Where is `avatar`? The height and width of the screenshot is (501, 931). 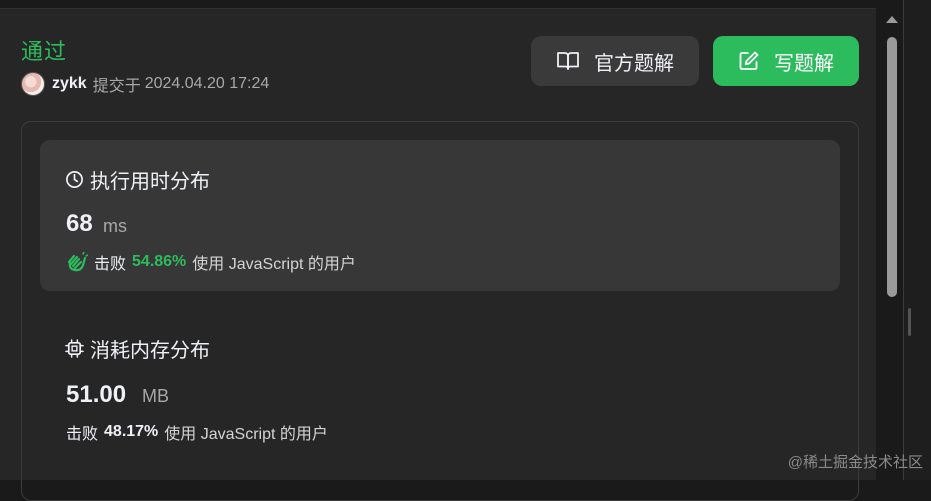 avatar is located at coordinates (33, 84).